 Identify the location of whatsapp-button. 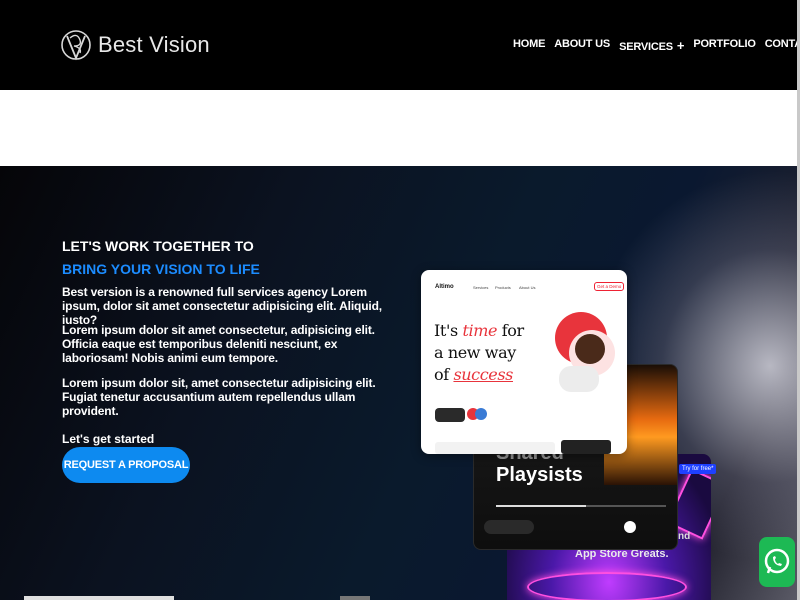
(777, 562).